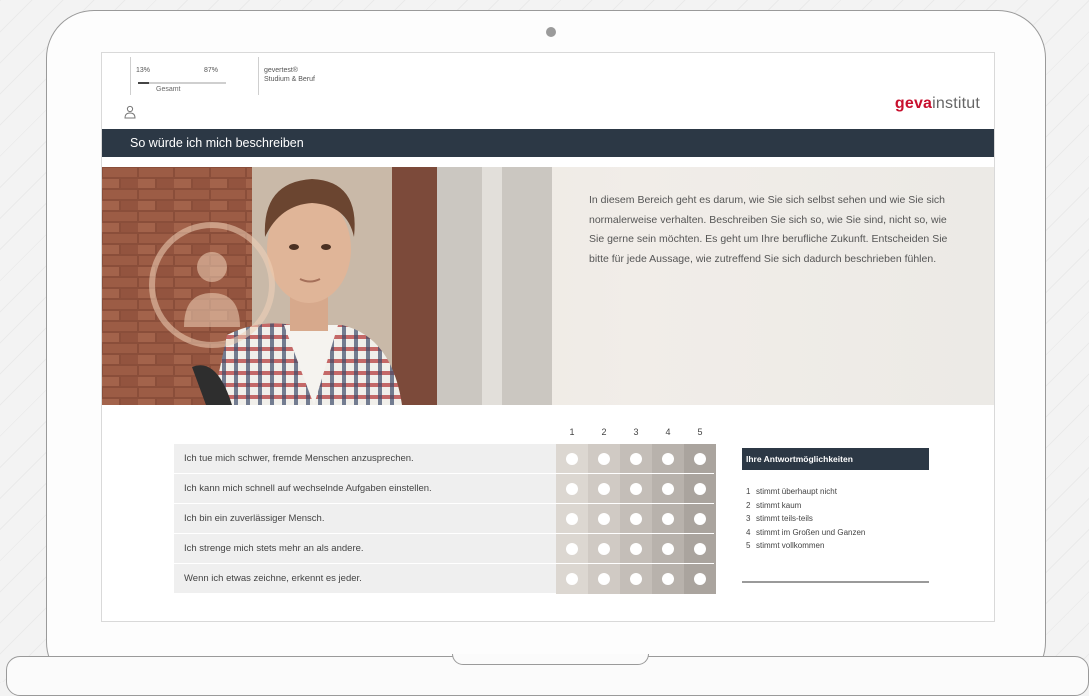 This screenshot has width=1089, height=696. Describe the element at coordinates (550, 659) in the screenshot. I see `laptop-notch` at that location.